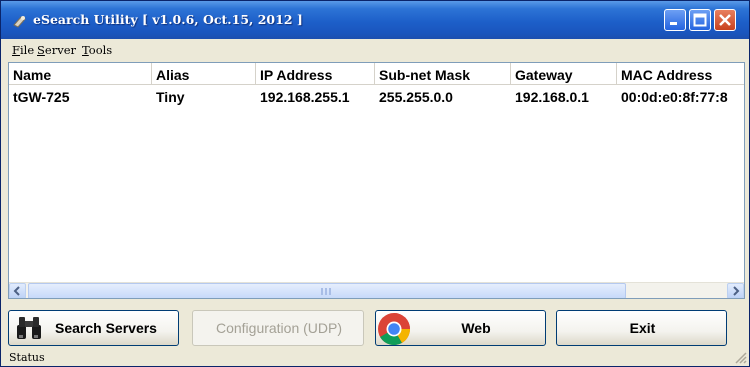 The width and height of the screenshot is (750, 367). What do you see at coordinates (27, 357) in the screenshot?
I see `status-text: Status` at bounding box center [27, 357].